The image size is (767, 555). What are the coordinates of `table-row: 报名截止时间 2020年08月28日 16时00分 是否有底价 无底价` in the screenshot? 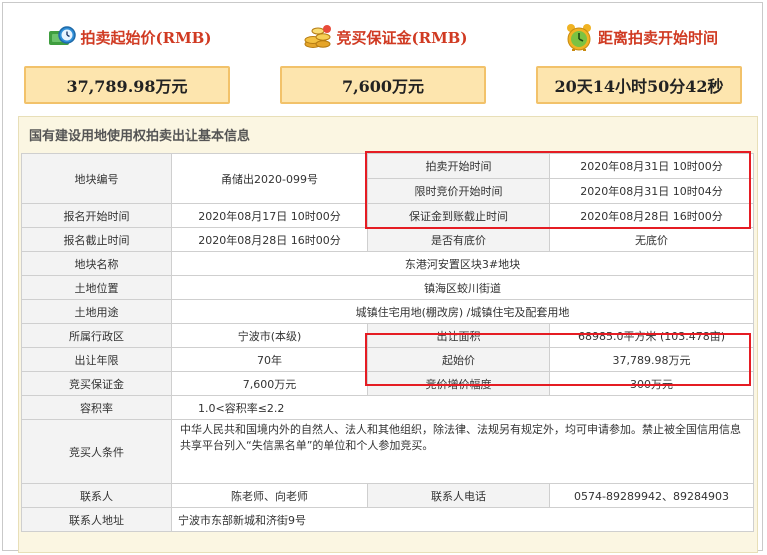 It's located at (387, 239).